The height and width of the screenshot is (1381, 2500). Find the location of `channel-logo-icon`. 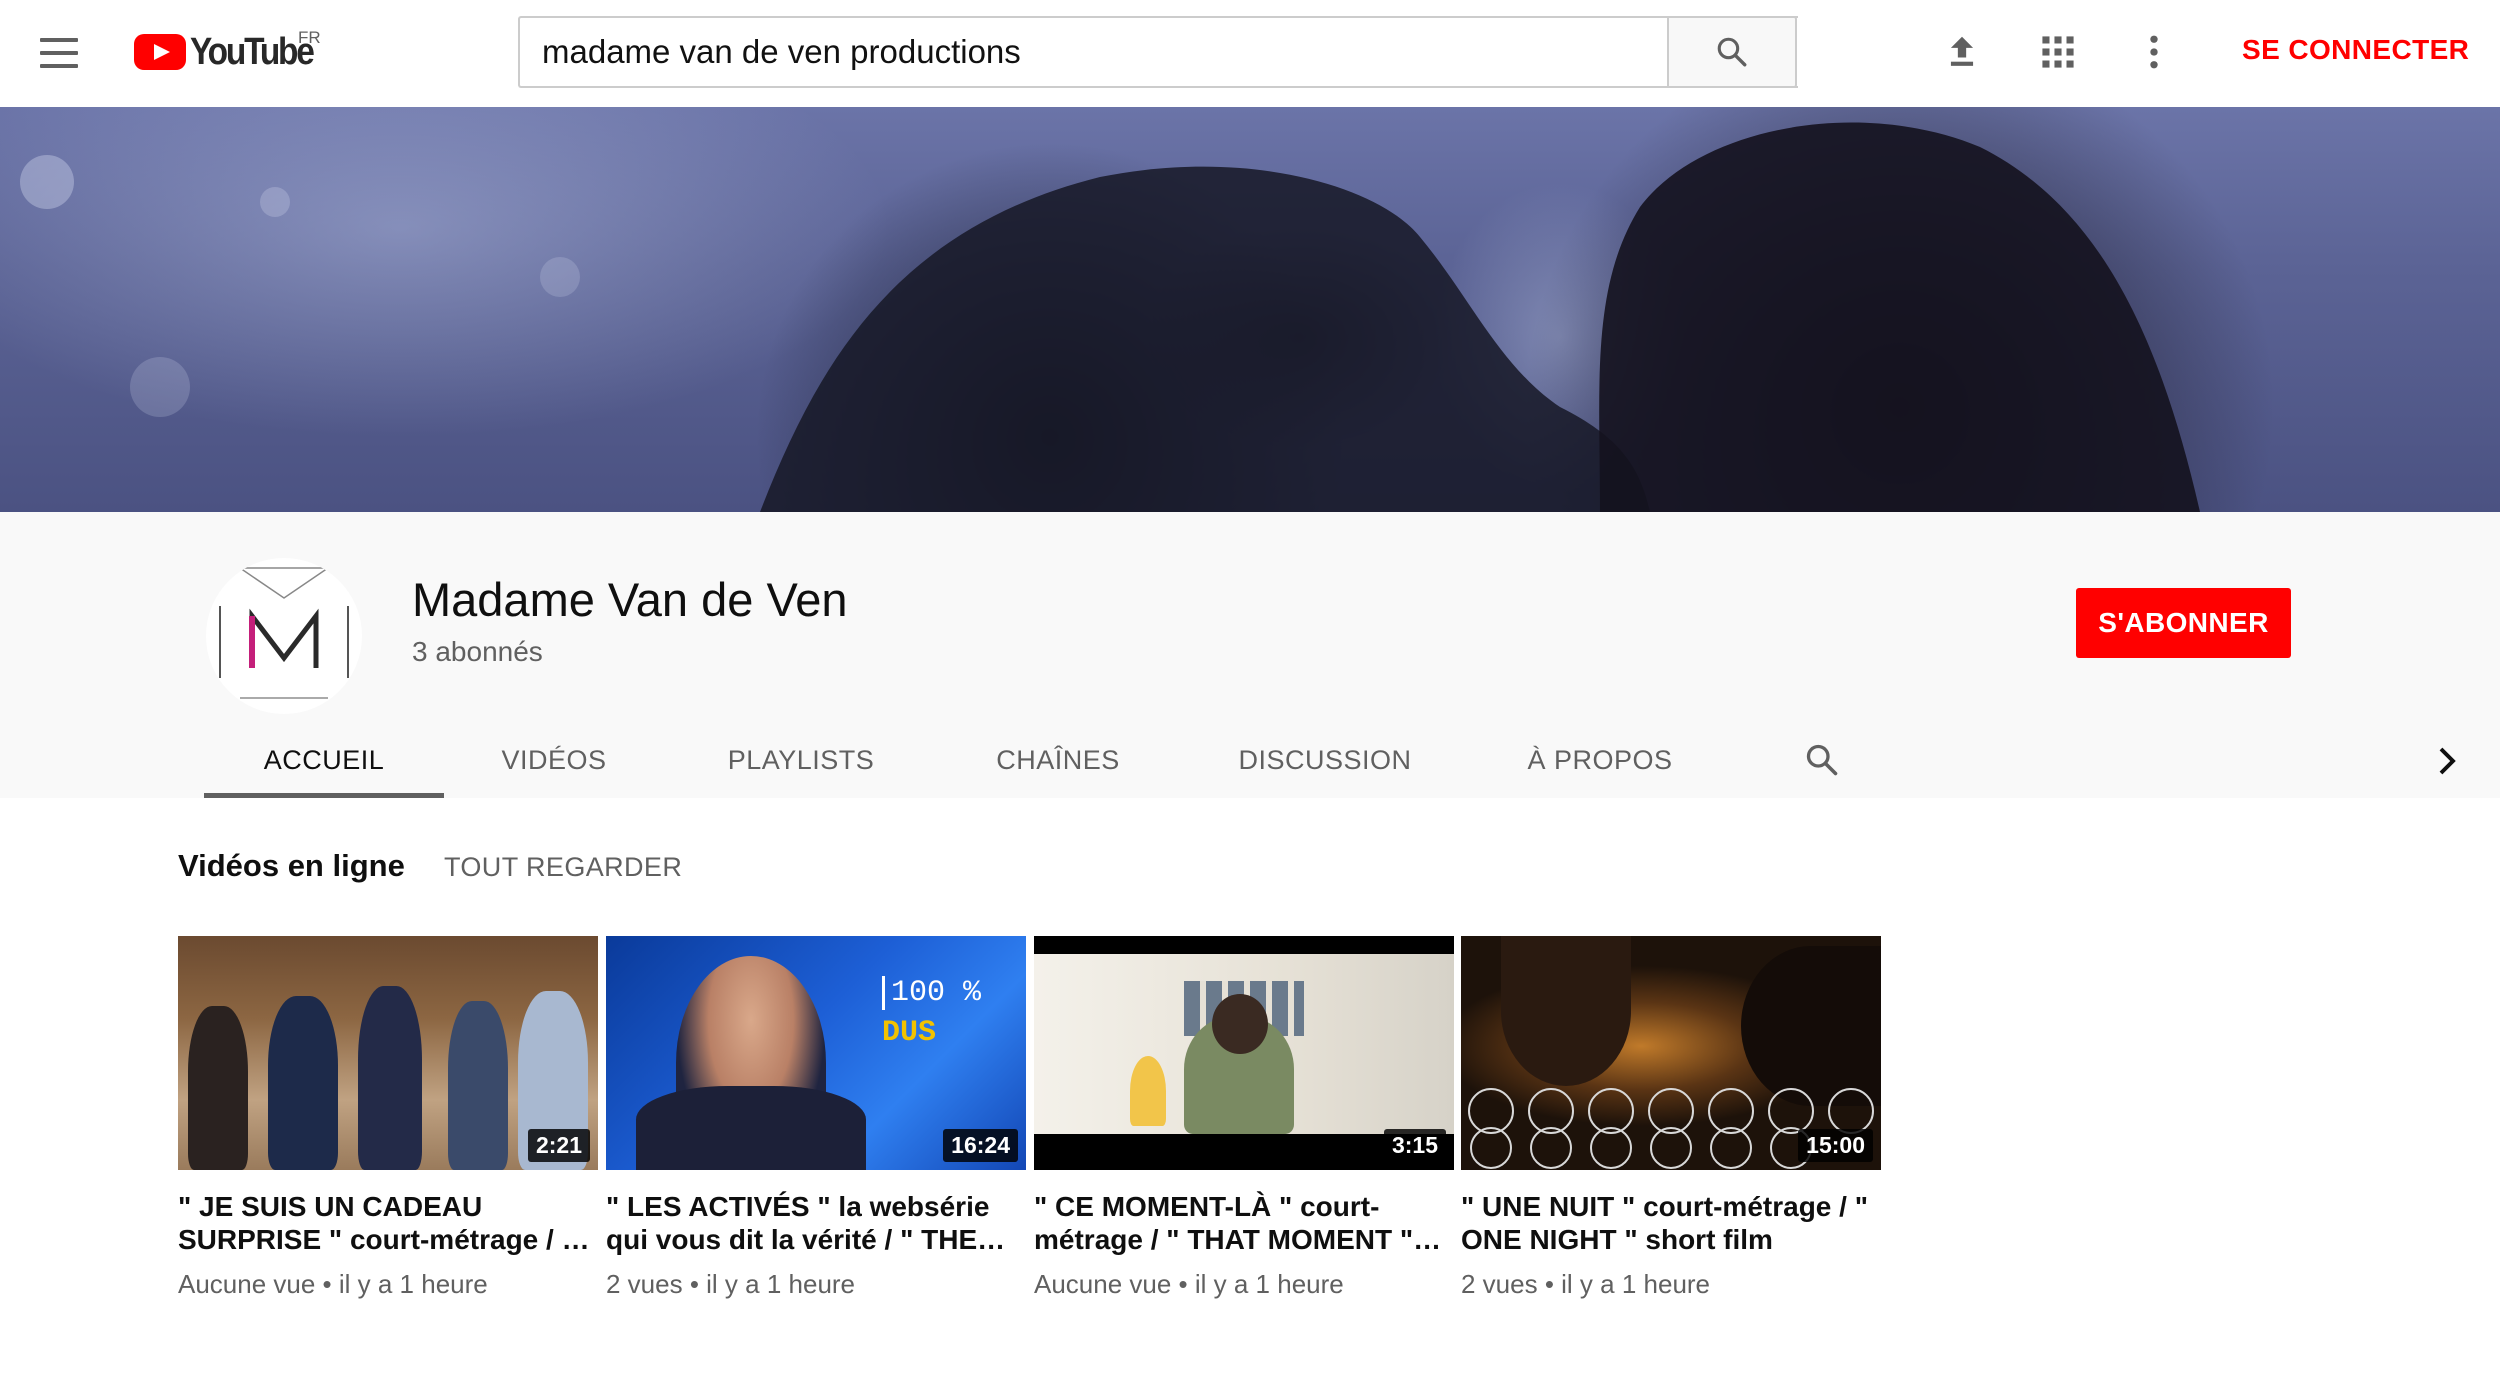

channel-logo-icon is located at coordinates (284, 633).